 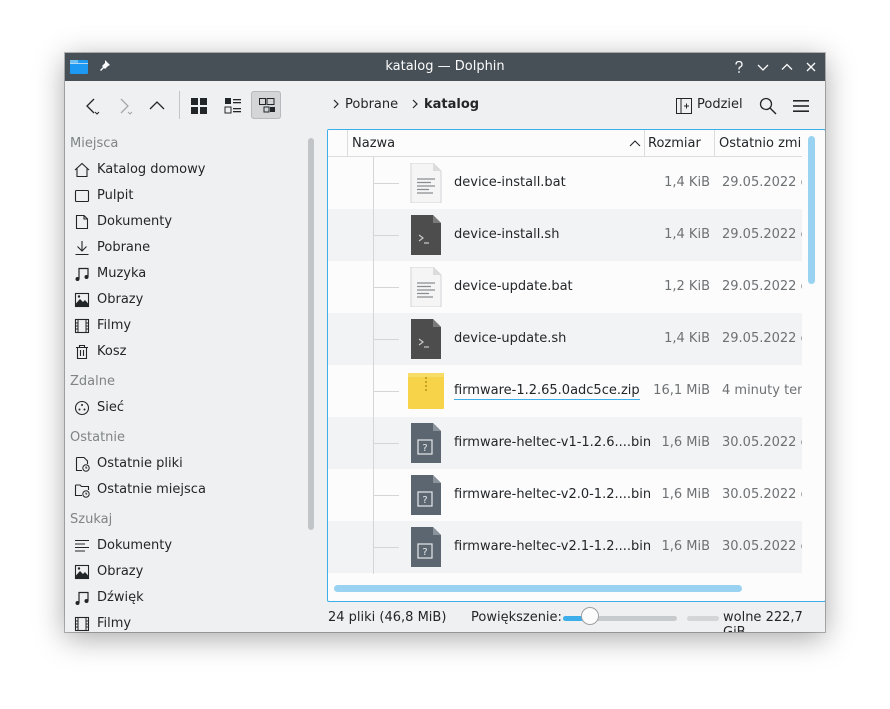 I want to click on horizontal-scrollbar, so click(x=538, y=588).